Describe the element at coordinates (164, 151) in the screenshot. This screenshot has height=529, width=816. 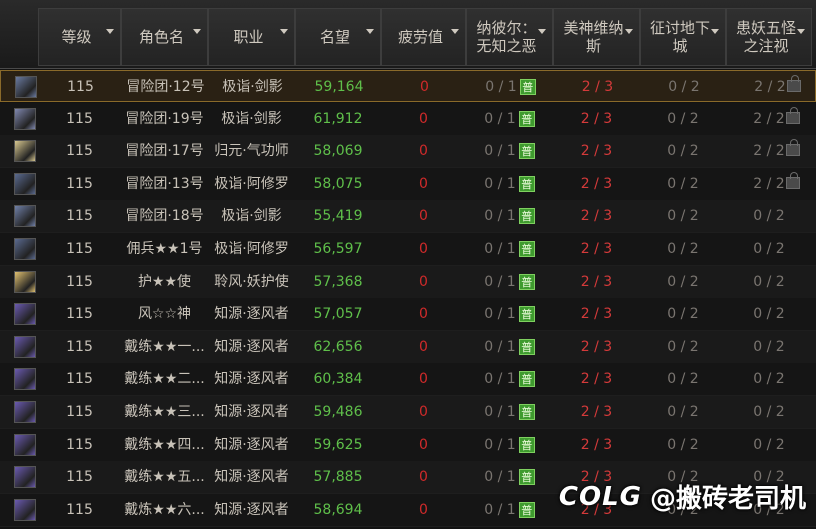
I see `cell-name-text: 冒险团·17号` at that location.